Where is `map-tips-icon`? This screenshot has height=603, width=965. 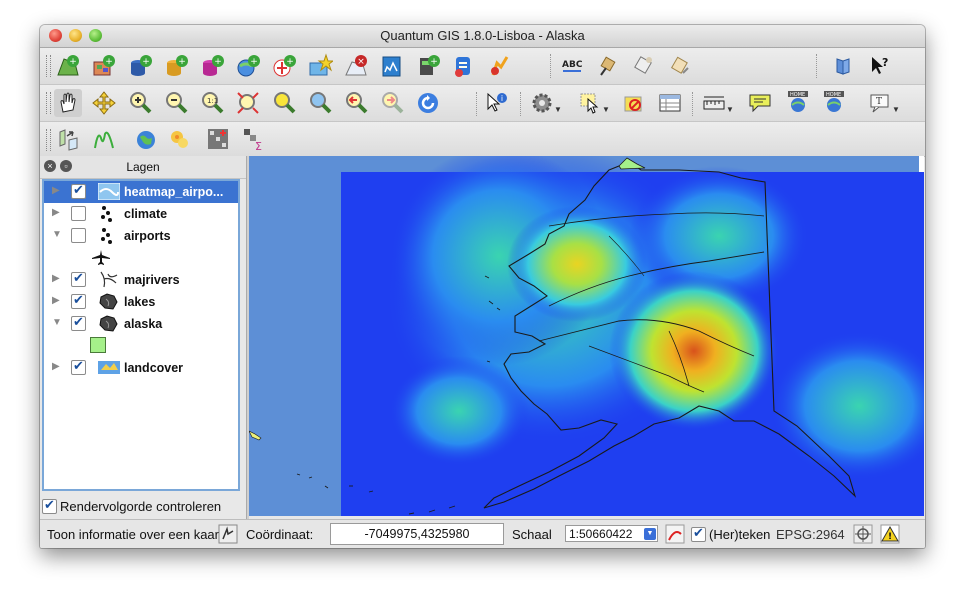 map-tips-icon is located at coordinates (760, 103).